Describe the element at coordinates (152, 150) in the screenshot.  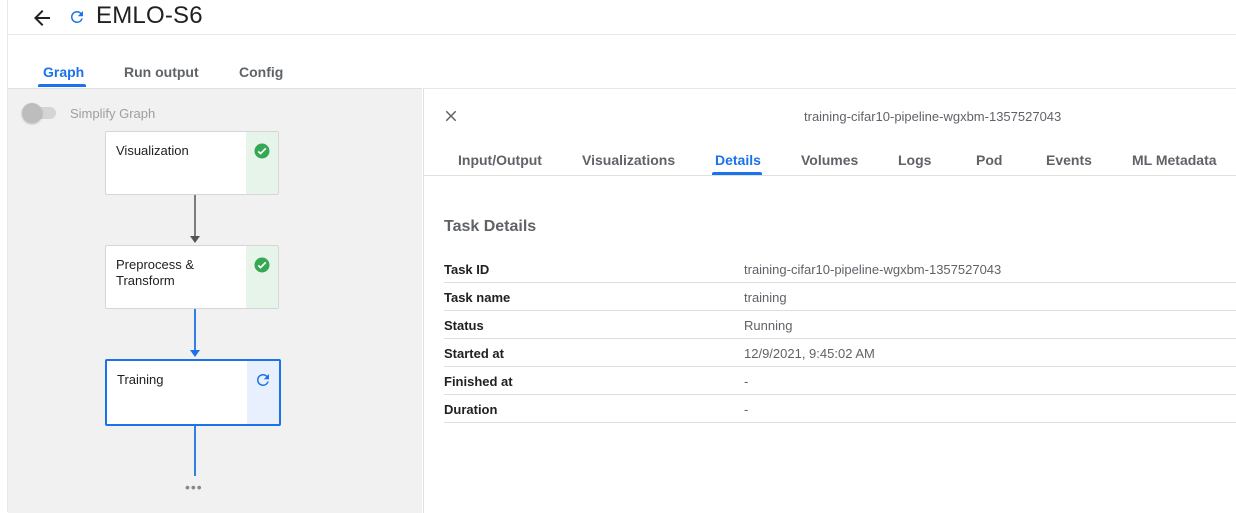
I see `node-label: Visualization` at that location.